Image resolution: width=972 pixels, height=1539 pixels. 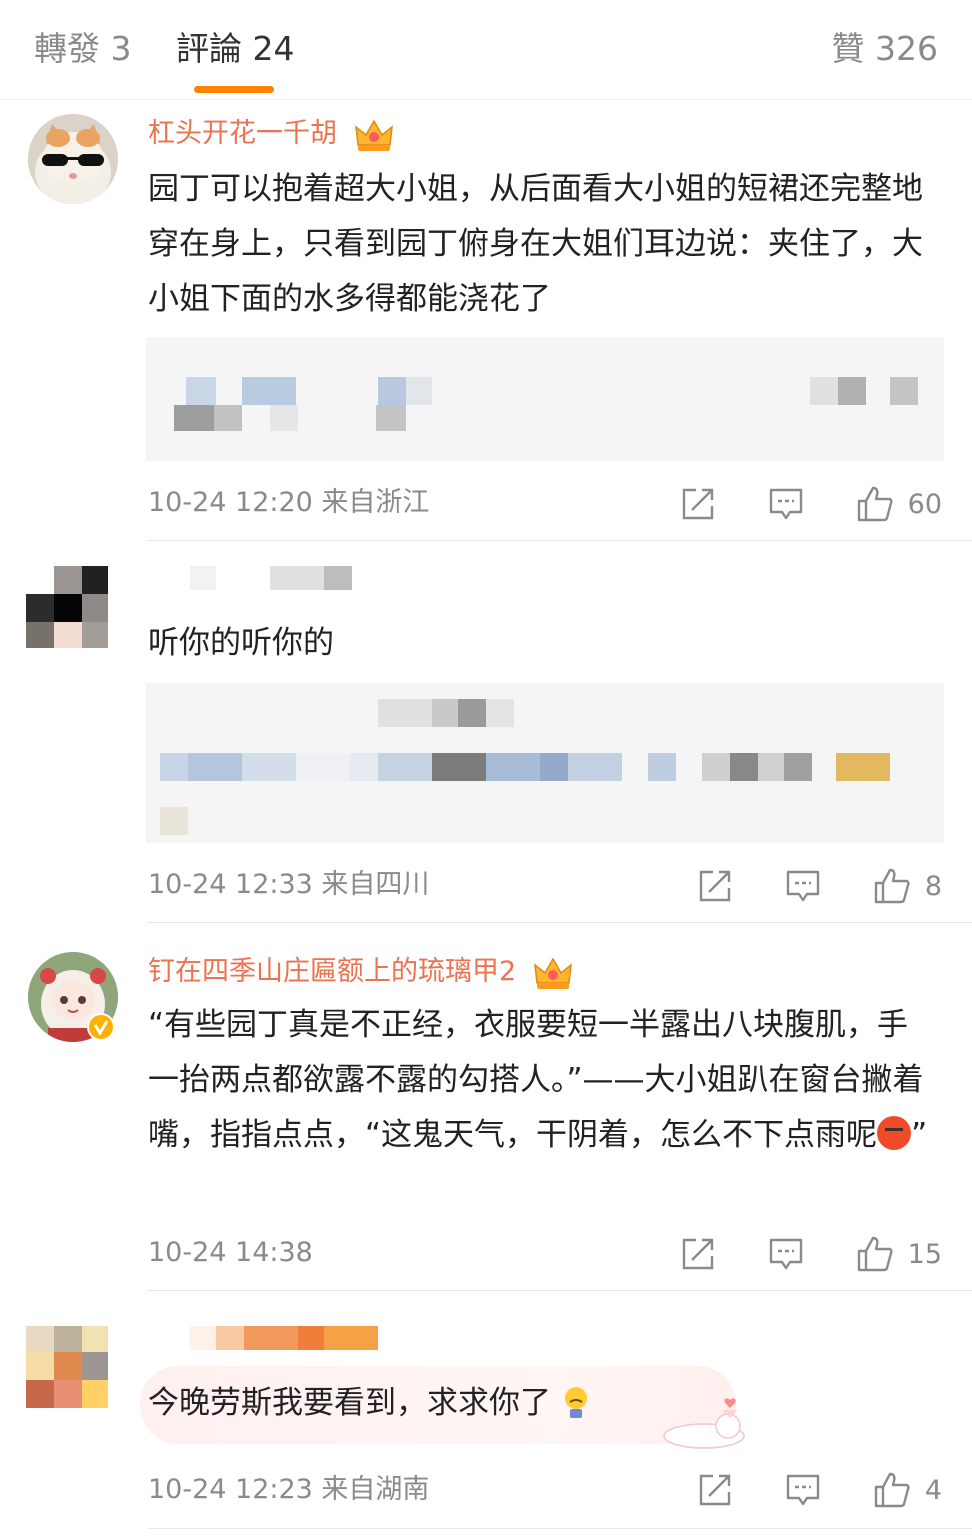 What do you see at coordinates (899, 1254) in the screenshot?
I see `like-button: 15` at bounding box center [899, 1254].